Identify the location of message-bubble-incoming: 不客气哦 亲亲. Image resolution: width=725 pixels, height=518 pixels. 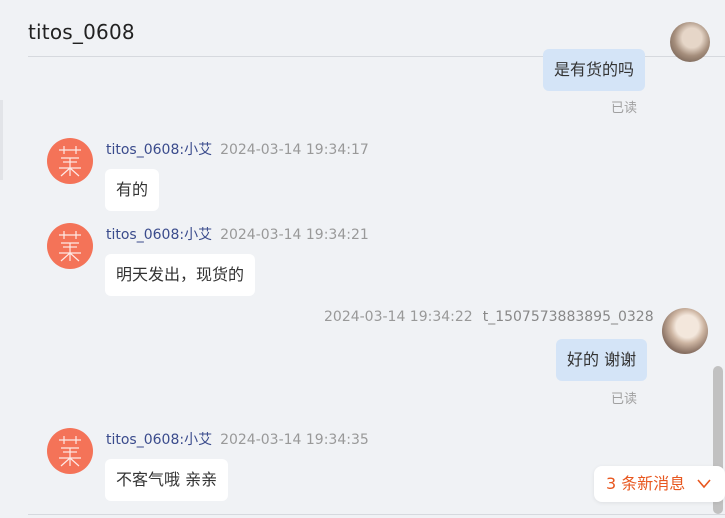
(167, 480).